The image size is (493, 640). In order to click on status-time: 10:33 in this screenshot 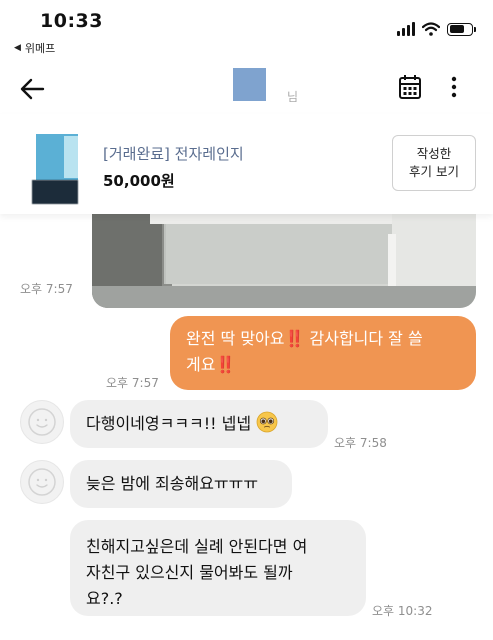, I will do `click(71, 21)`.